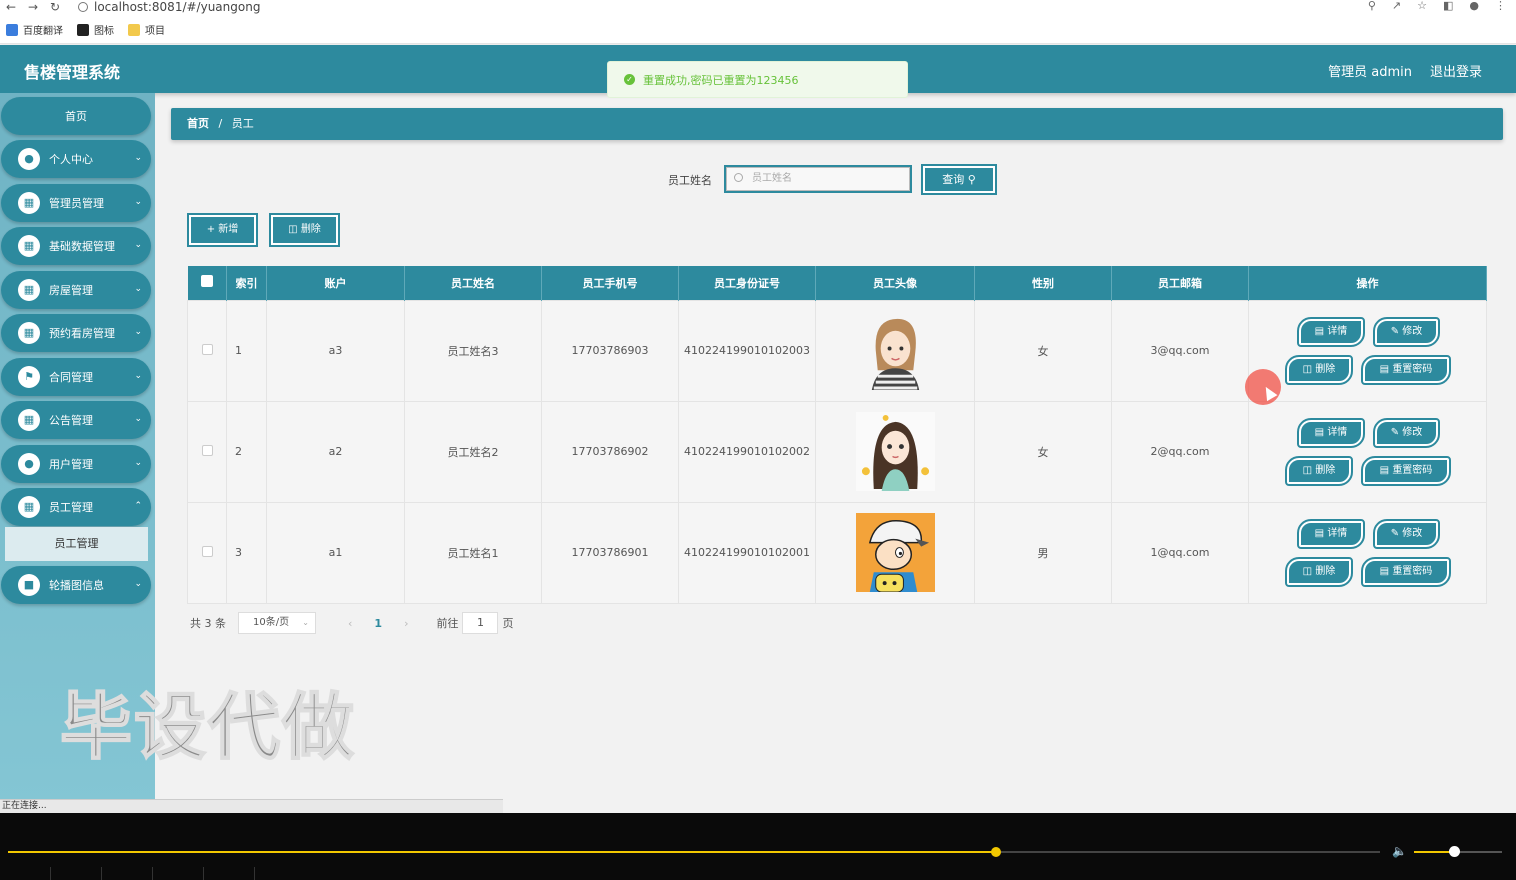 This screenshot has height=880, width=1516. Describe the element at coordinates (721, 80) in the screenshot. I see `toast-message: 重置成功,密码已重置为123456` at that location.